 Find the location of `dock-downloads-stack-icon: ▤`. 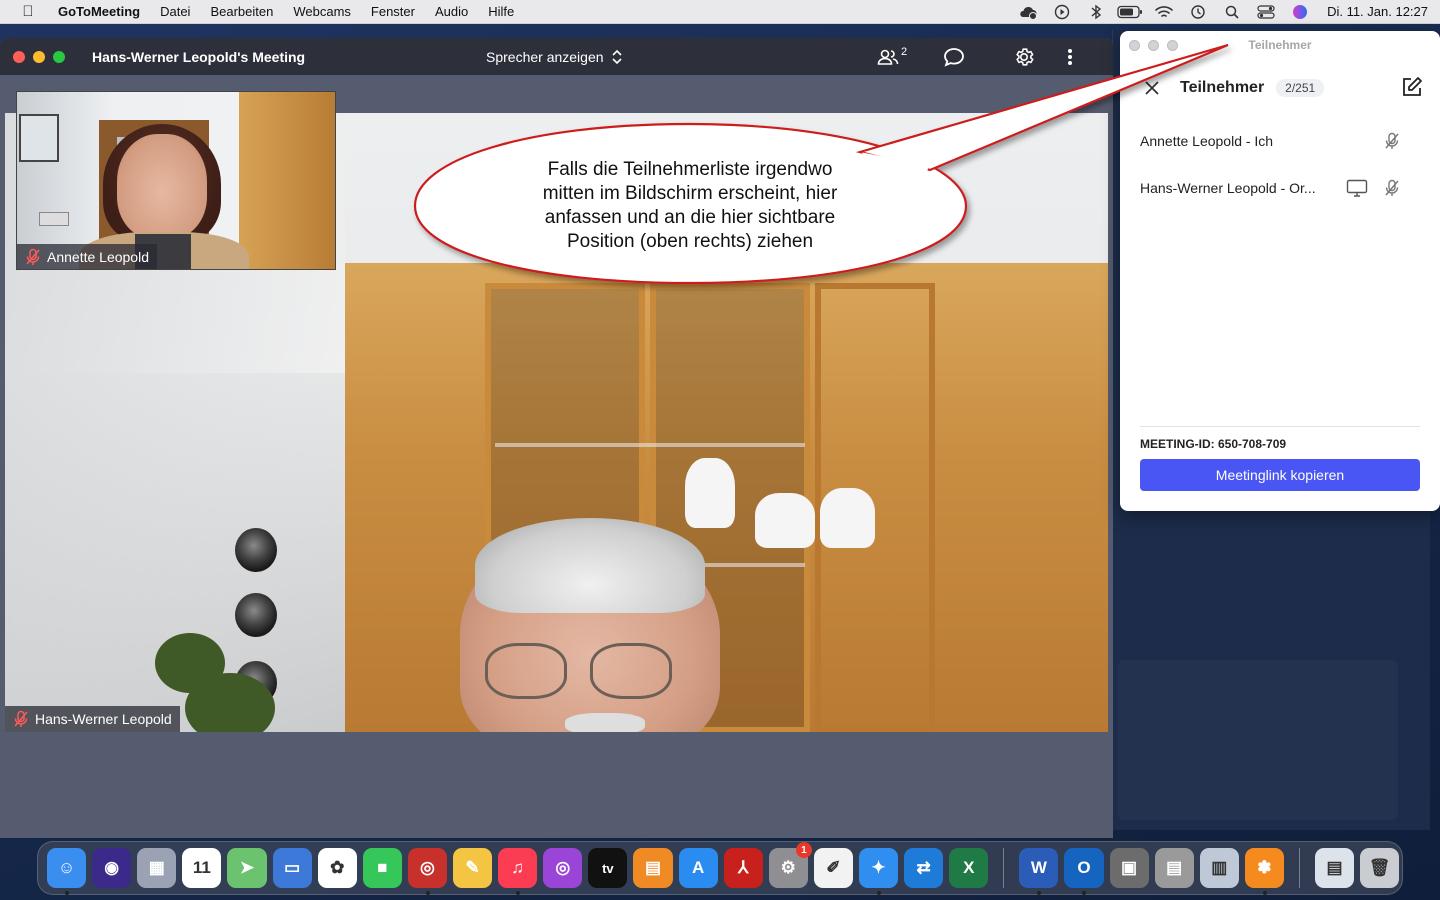

dock-downloads-stack-icon: ▤ is located at coordinates (1334, 868).